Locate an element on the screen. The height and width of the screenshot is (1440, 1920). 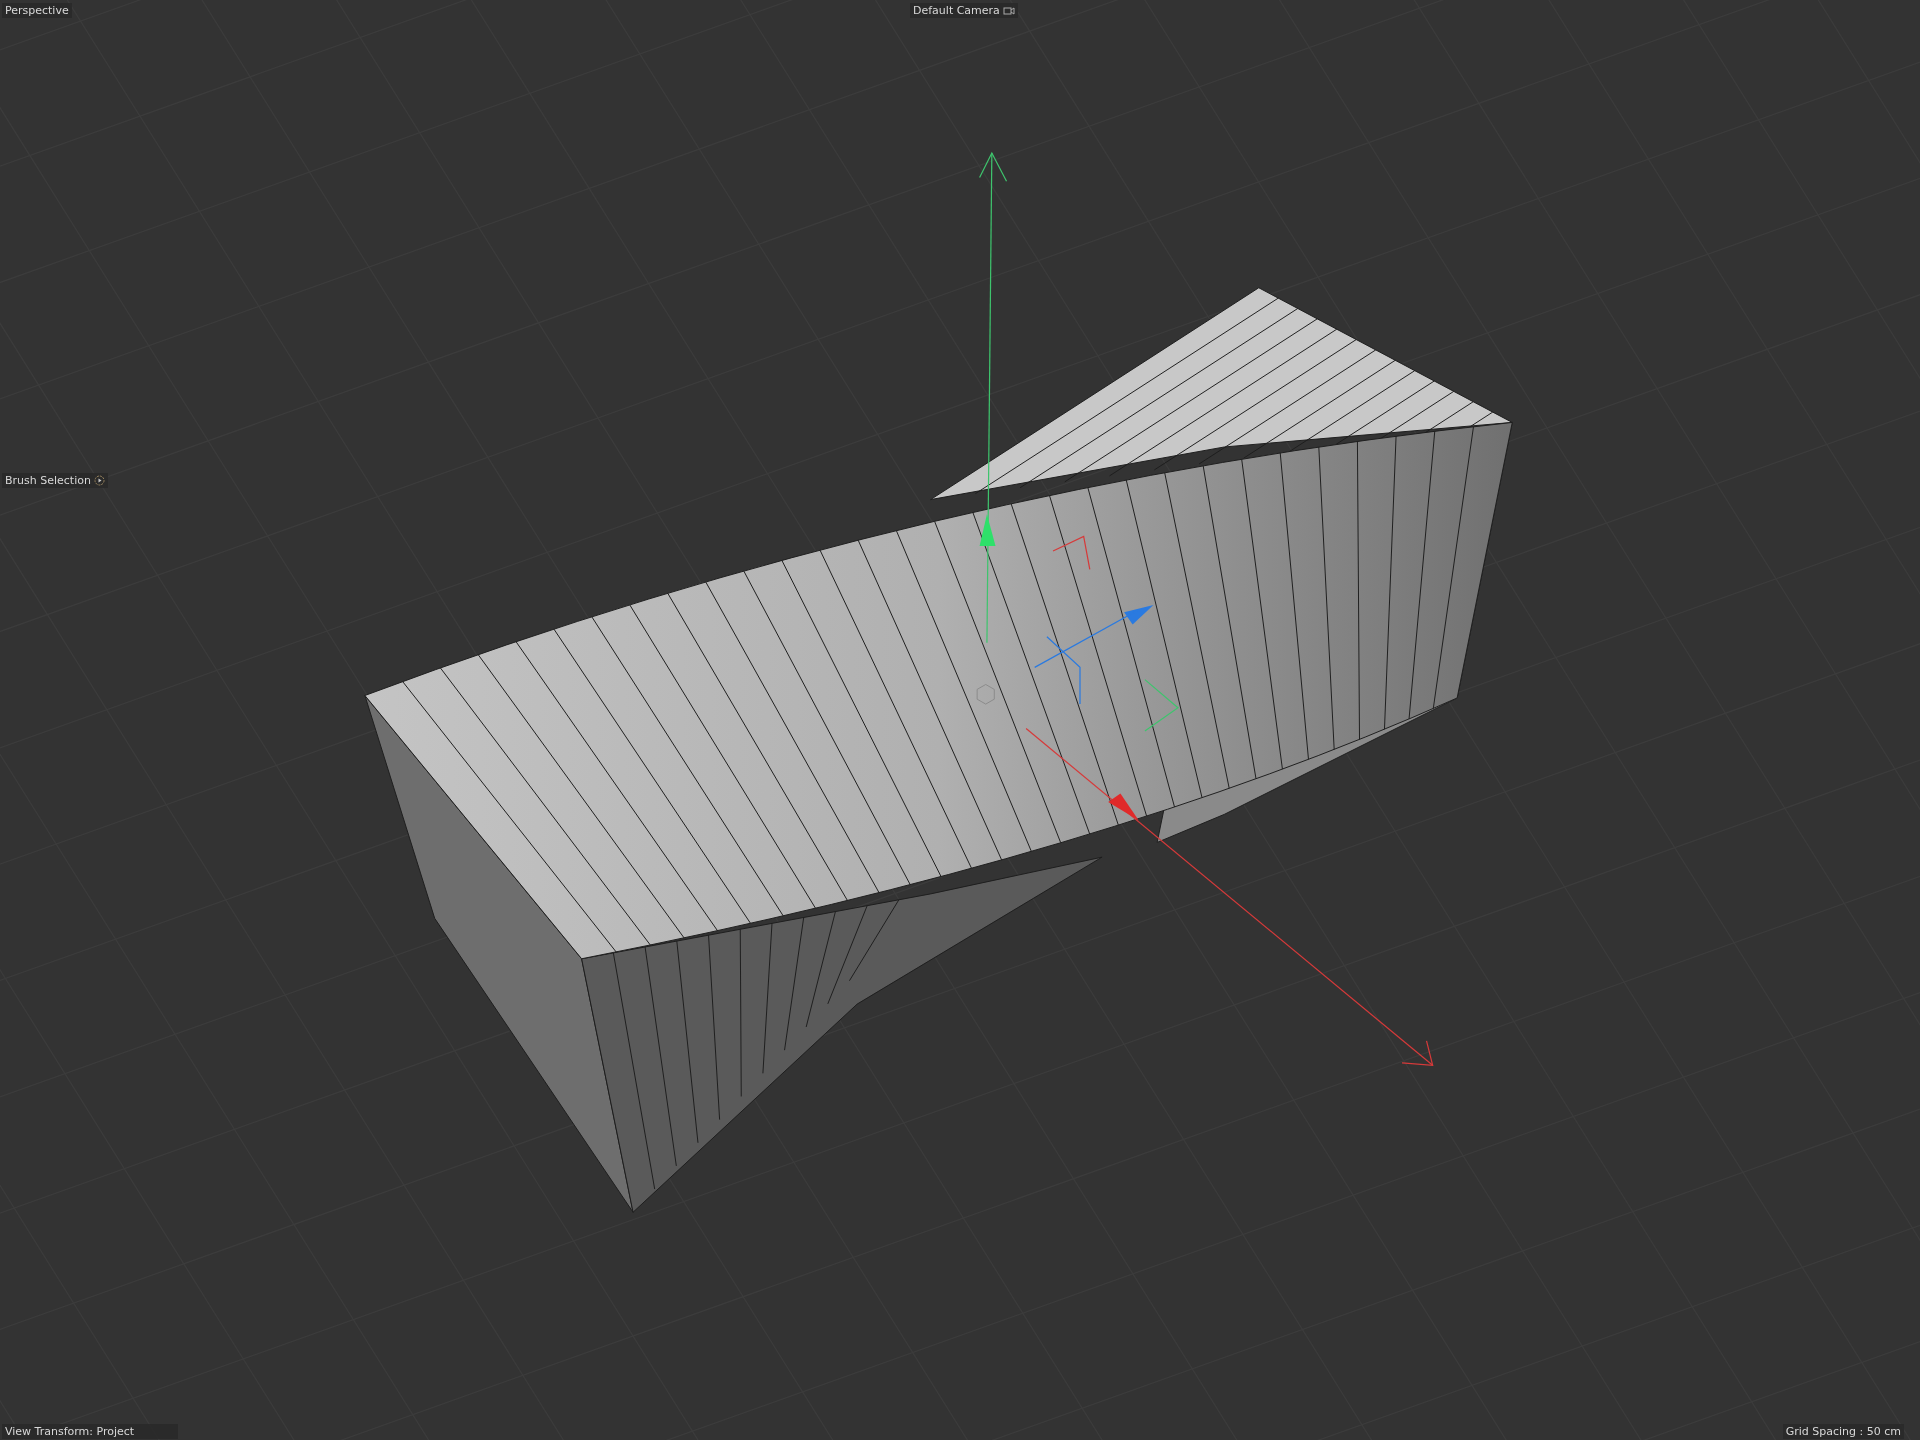
camera-label: Default Camera is located at coordinates (964, 10).